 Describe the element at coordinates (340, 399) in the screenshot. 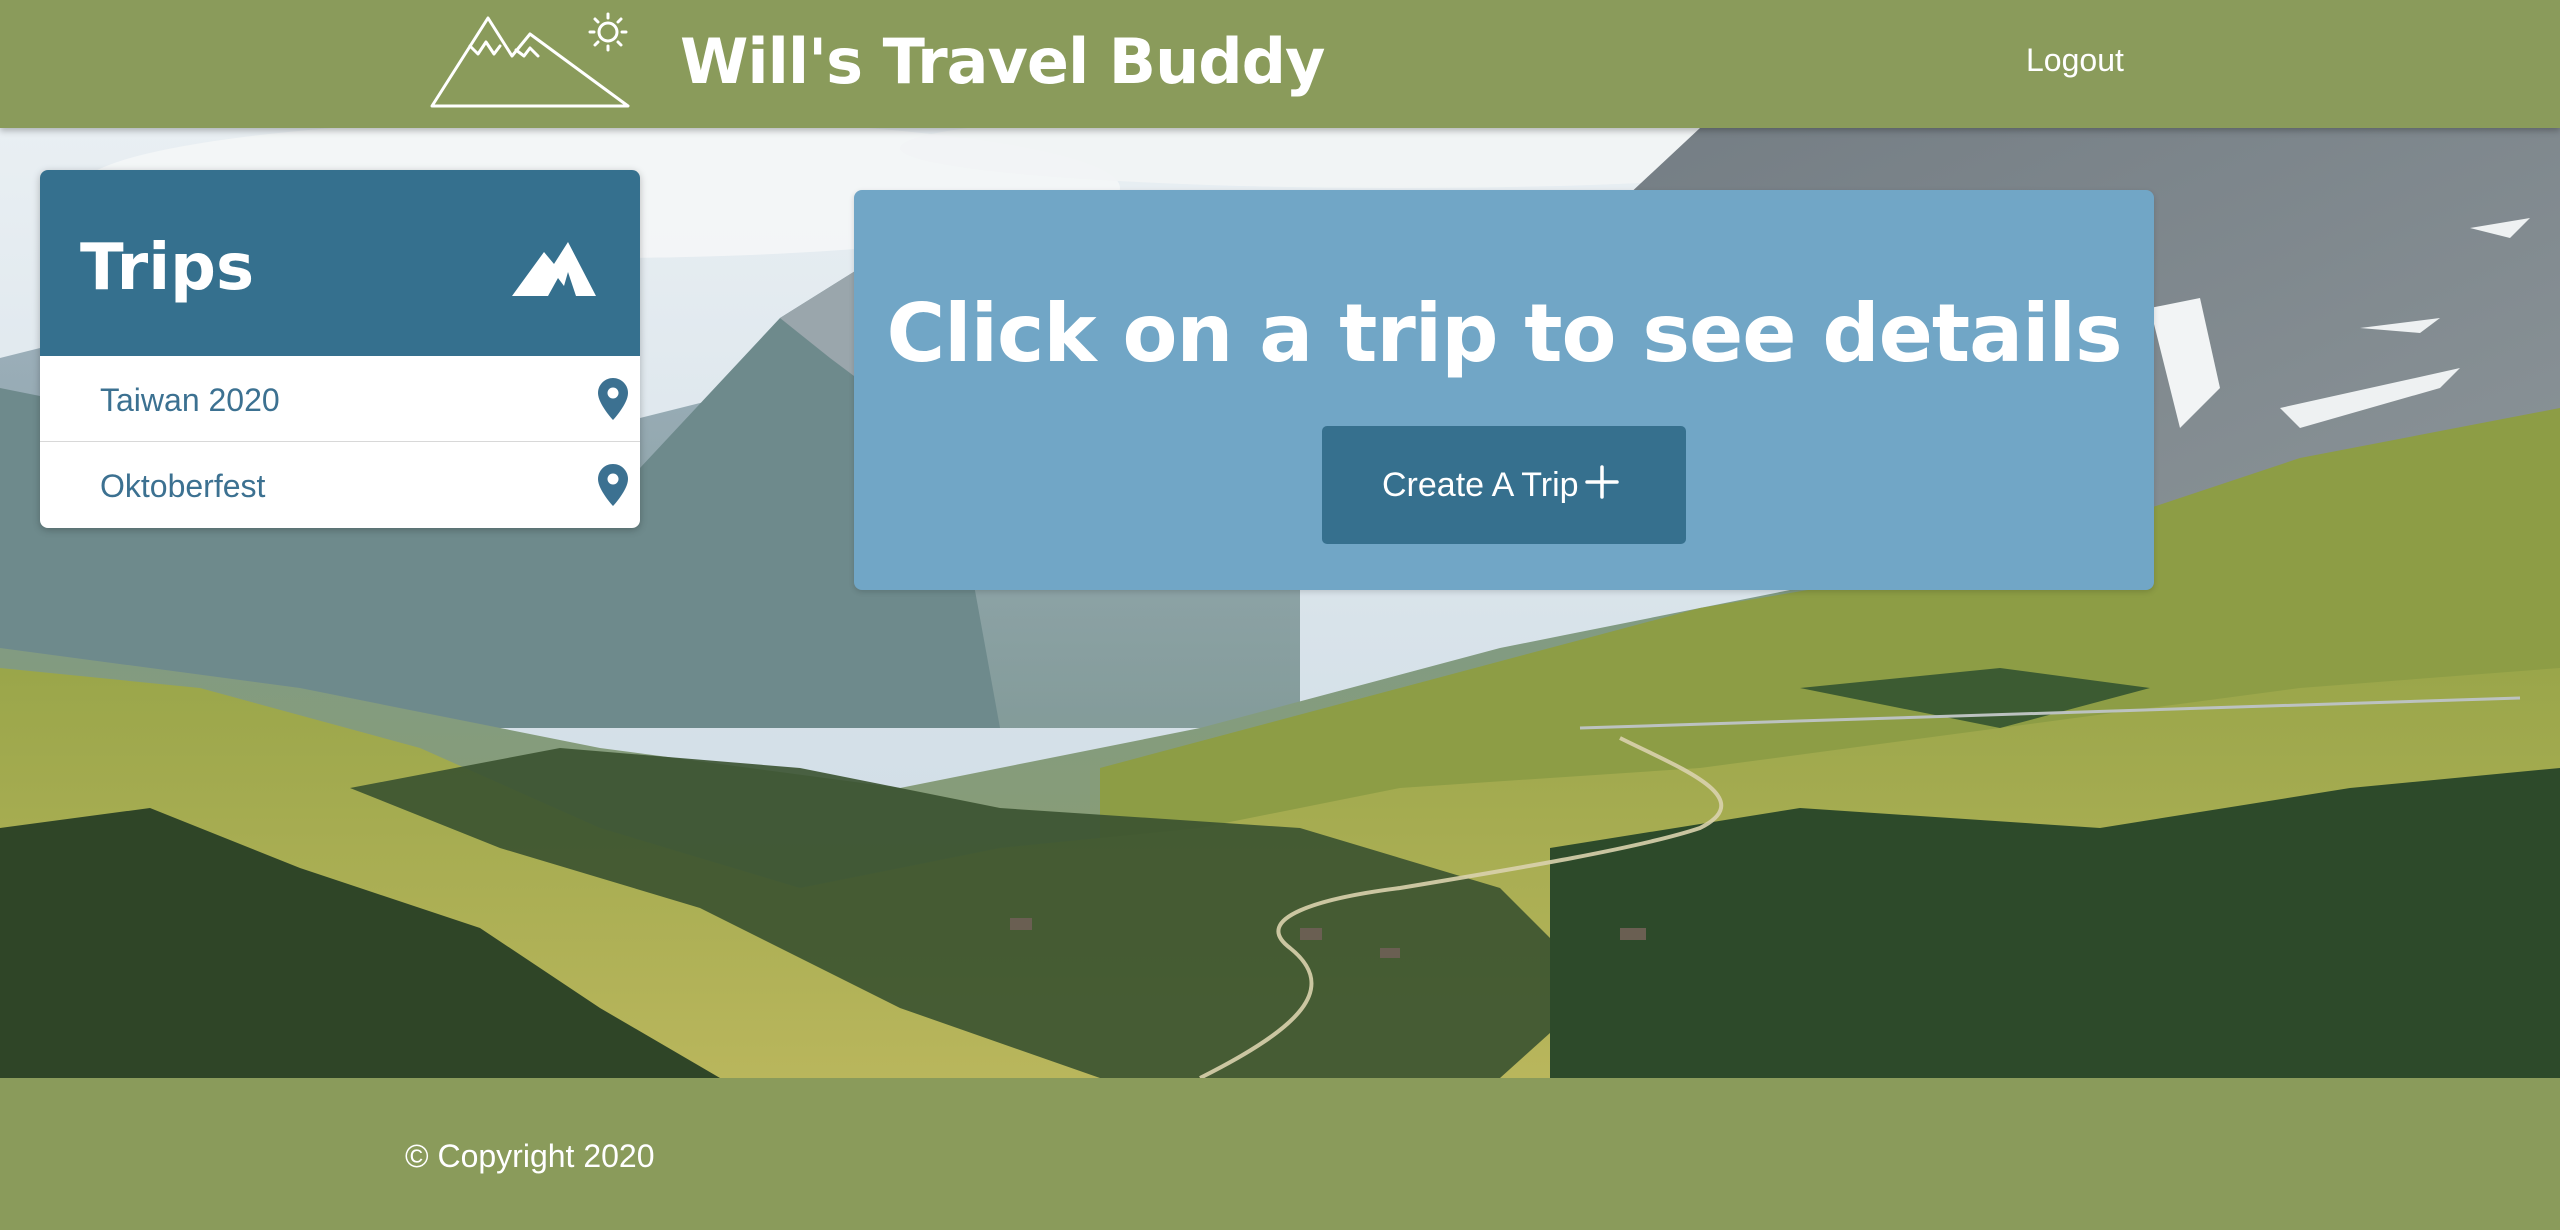

I see `trip-item-taiwan-2020: Taiwan 2020` at that location.